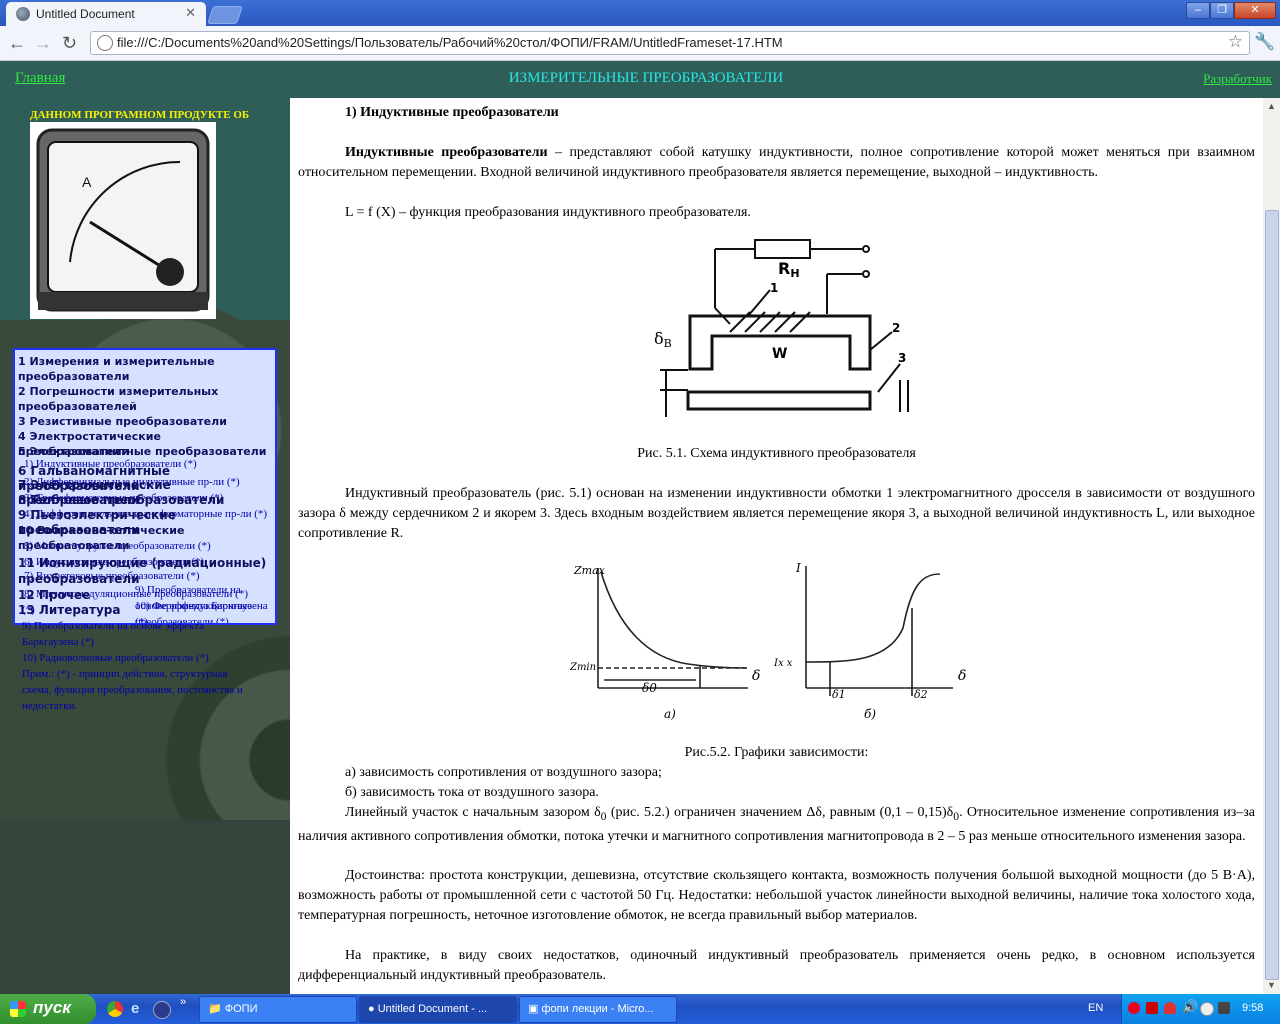 The image size is (1280, 1024). I want to click on content-scrollbar: ▲ ▼, so click(1271, 546).